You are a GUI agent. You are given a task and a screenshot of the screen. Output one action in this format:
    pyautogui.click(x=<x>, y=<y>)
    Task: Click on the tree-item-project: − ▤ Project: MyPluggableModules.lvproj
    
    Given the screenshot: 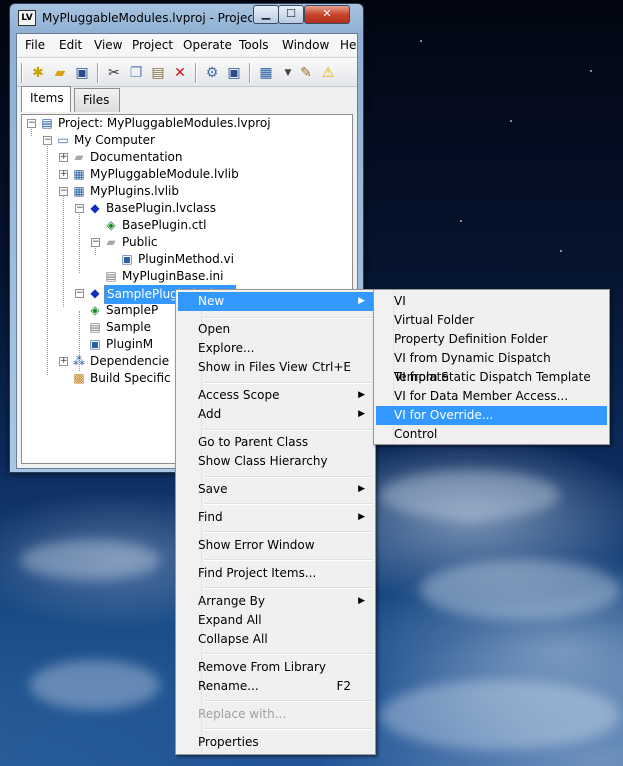 What is the action you would take?
    pyautogui.click(x=187, y=123)
    